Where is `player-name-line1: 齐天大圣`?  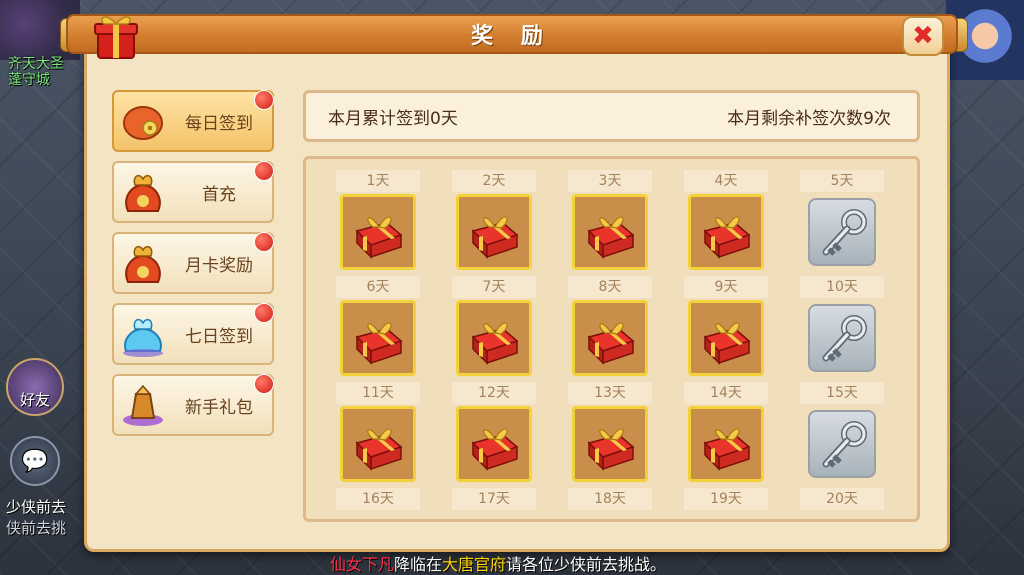 player-name-line1: 齐天大圣 is located at coordinates (36, 64).